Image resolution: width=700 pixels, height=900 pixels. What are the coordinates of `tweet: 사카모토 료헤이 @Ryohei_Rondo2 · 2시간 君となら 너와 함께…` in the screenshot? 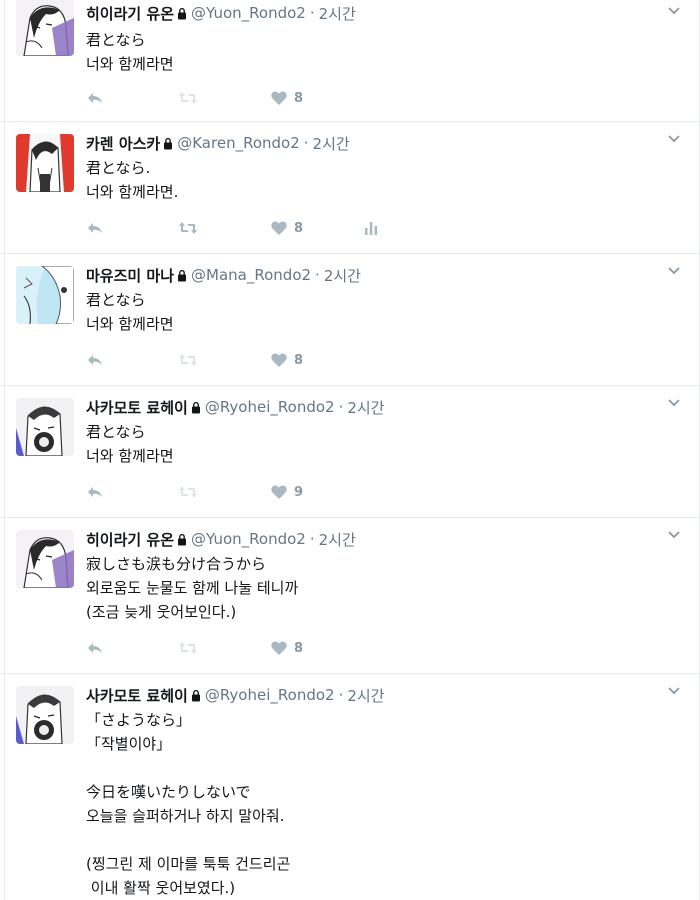 It's located at (350, 452).